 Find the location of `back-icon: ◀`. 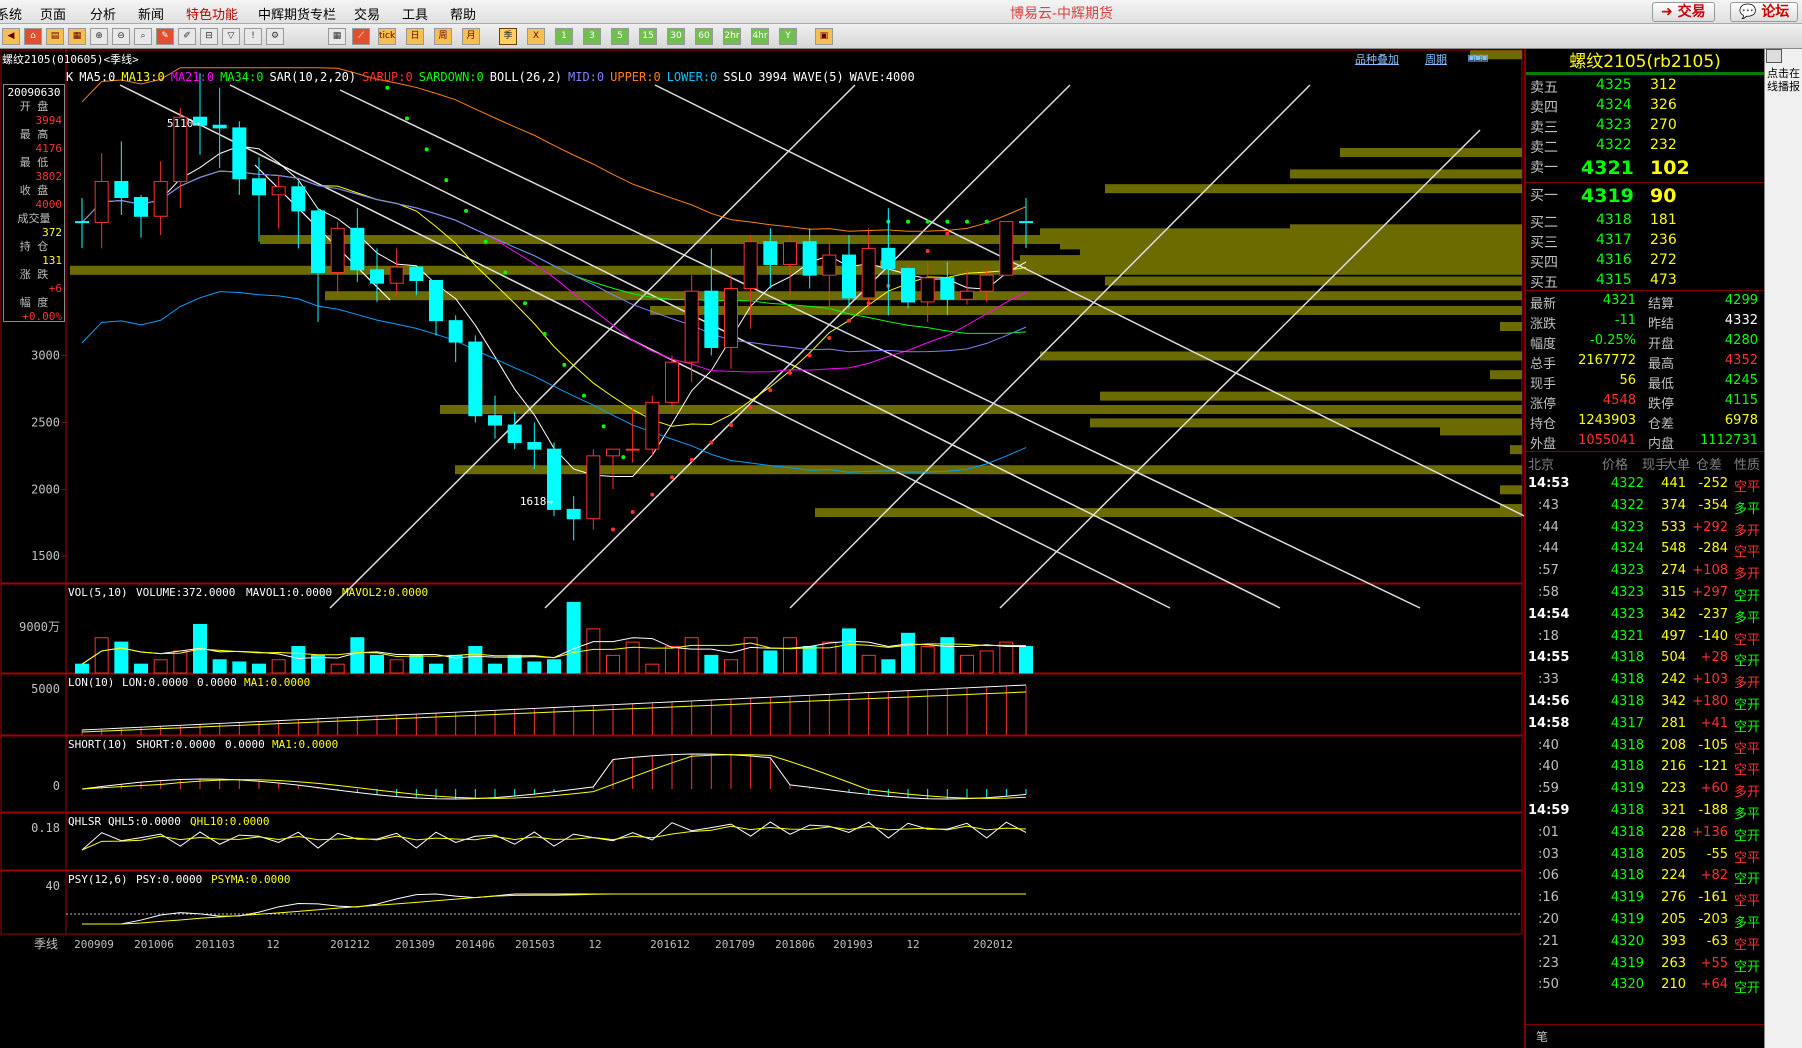

back-icon: ◀ is located at coordinates (11, 36).